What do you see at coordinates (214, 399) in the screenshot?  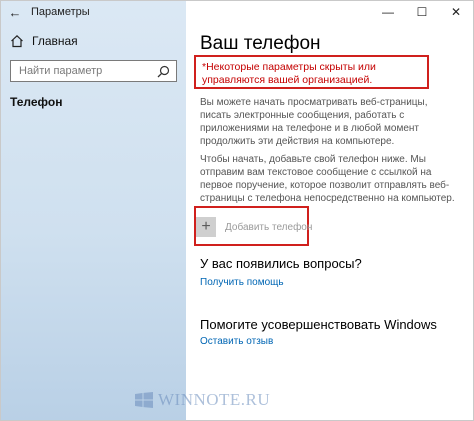 I see `watermark-text: WINNOTE.RU` at bounding box center [214, 399].